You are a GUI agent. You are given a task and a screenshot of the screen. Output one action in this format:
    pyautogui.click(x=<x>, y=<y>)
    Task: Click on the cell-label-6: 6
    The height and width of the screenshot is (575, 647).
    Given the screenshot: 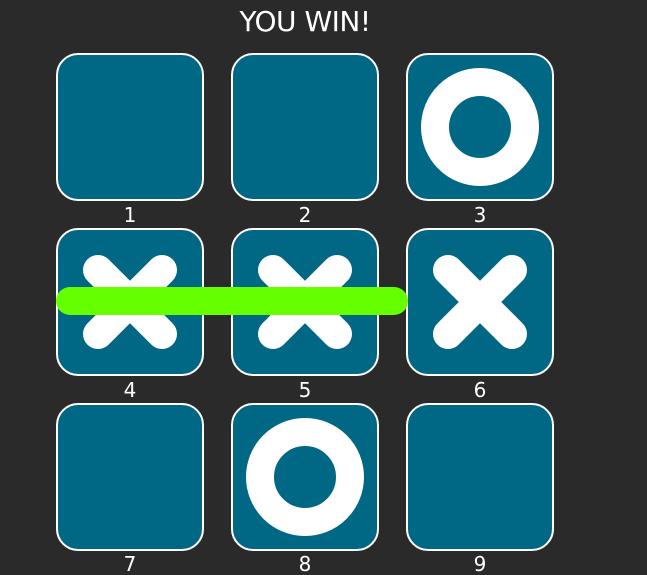 What is the action you would take?
    pyautogui.click(x=480, y=390)
    